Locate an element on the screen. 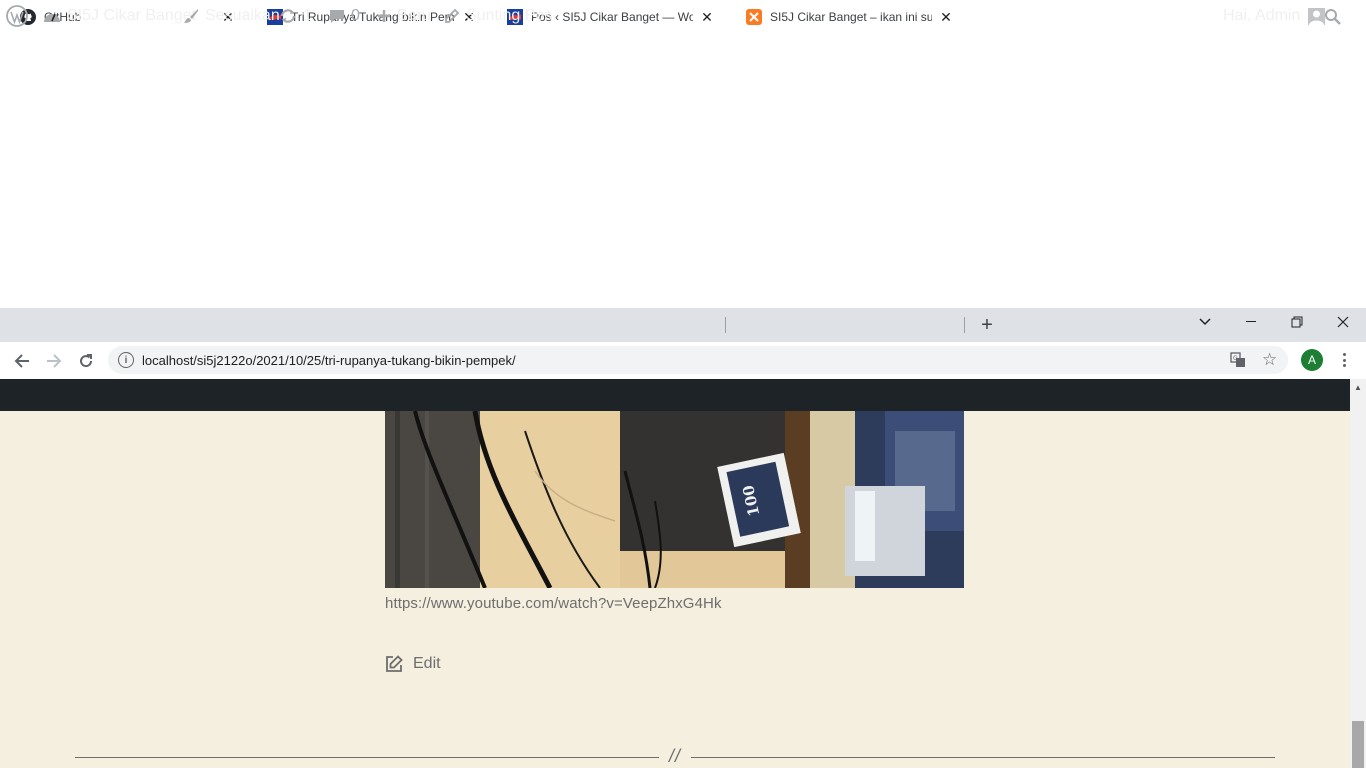  tab-search-button is located at coordinates (1205, 322).